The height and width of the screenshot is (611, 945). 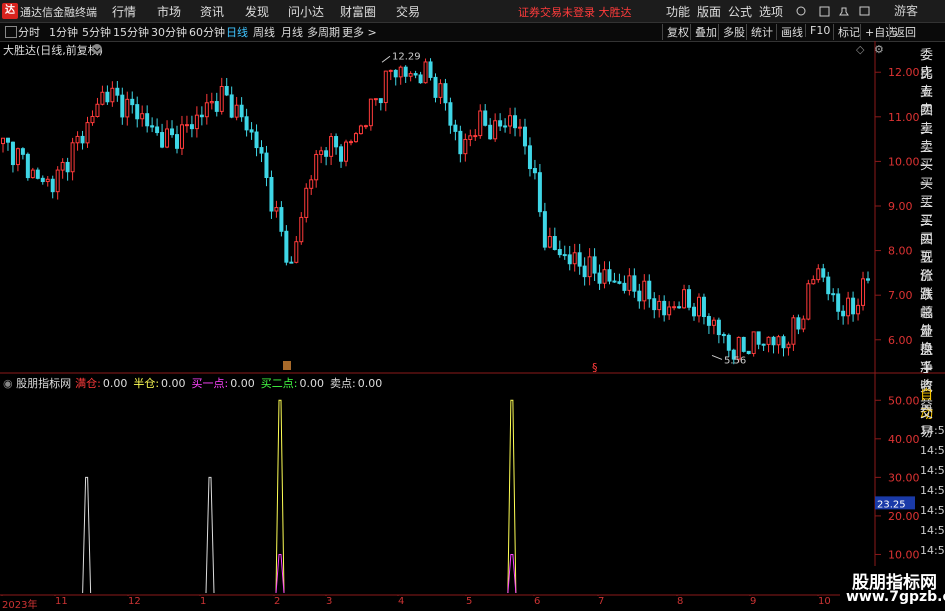 What do you see at coordinates (29, 32) in the screenshot?
I see `period-tab: 分时` at bounding box center [29, 32].